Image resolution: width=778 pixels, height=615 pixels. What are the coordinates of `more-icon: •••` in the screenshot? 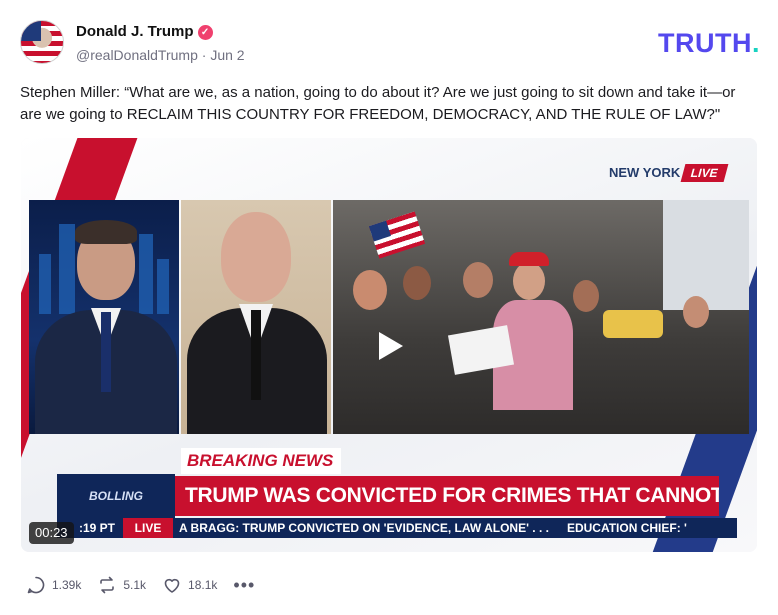 It's located at (244, 585).